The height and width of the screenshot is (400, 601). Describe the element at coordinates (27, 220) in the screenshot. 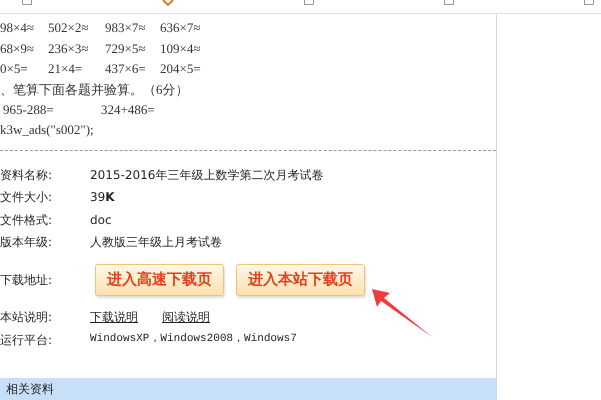

I see `field-label: 文件格式:` at that location.